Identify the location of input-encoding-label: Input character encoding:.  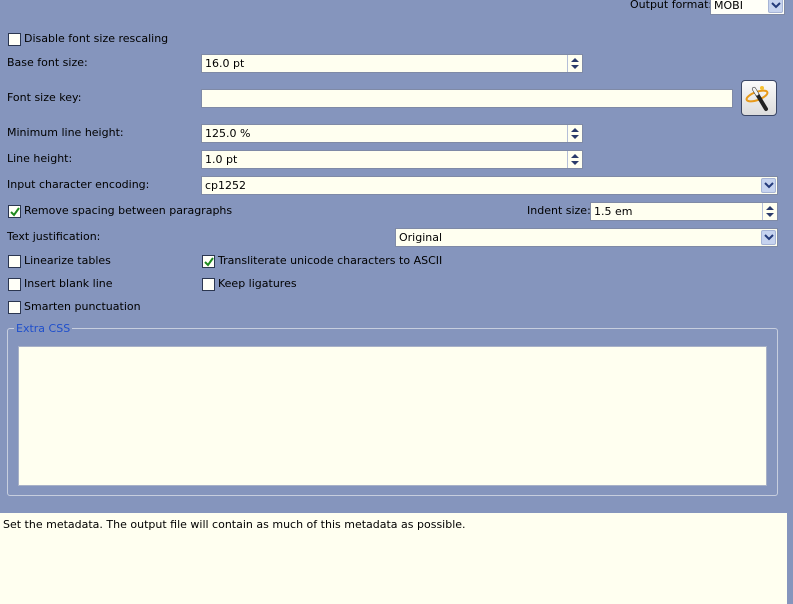
(78, 184).